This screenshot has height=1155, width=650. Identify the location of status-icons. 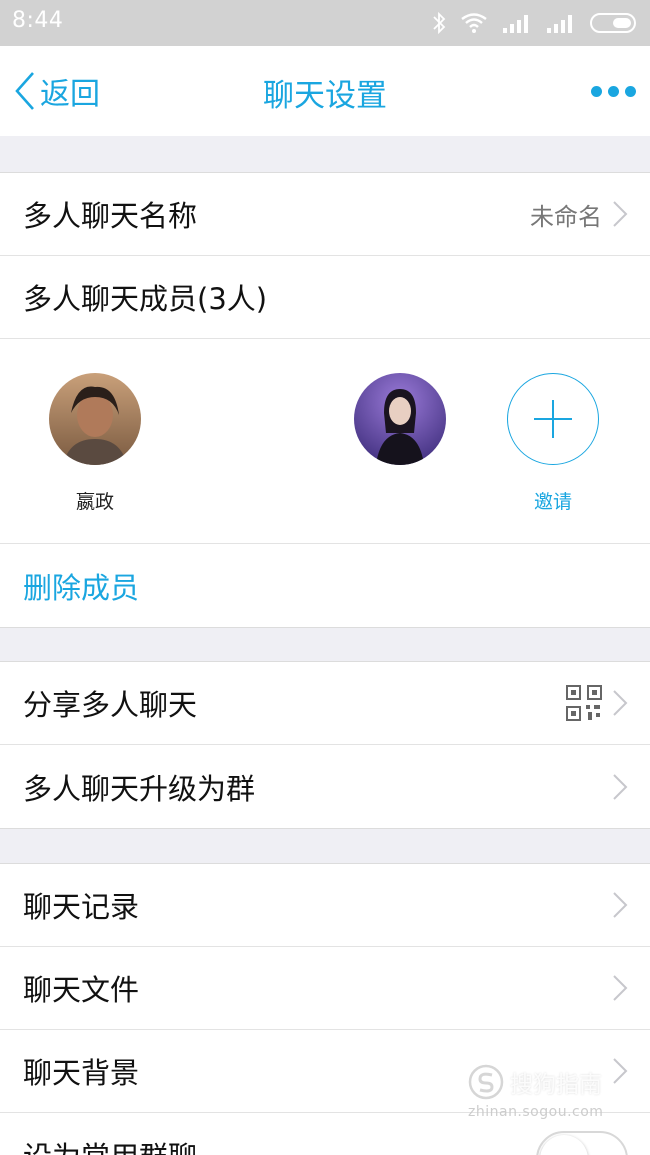
(536, 23).